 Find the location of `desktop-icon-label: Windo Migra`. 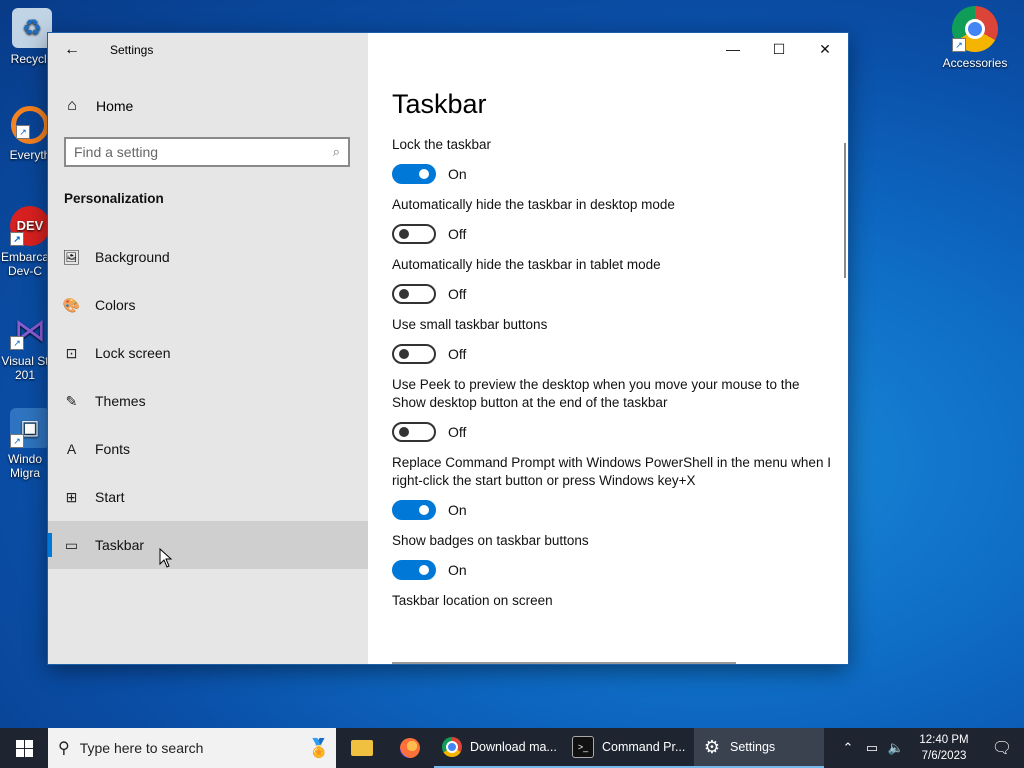

desktop-icon-label: Windo Migra is located at coordinates (24, 466).